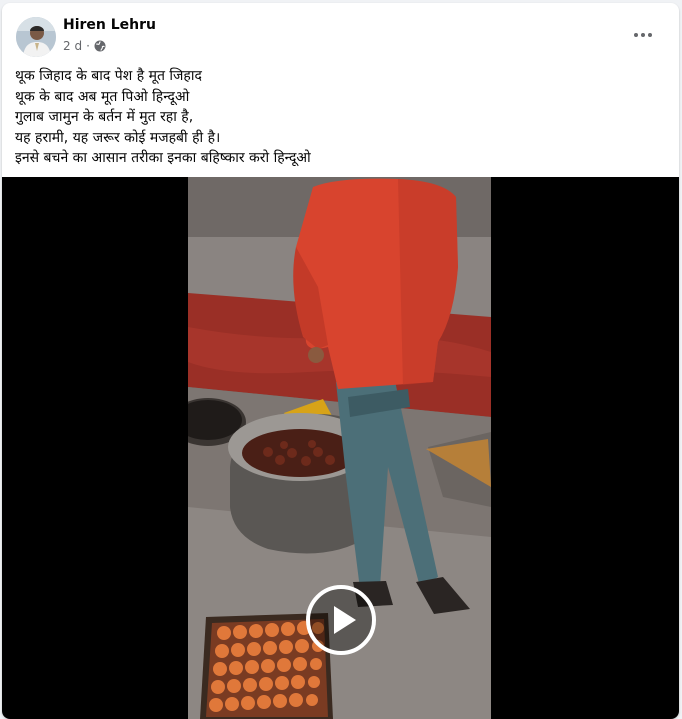 The width and height of the screenshot is (682, 719). Describe the element at coordinates (108, 76) in the screenshot. I see `caption-line: थूक जिहाद के बाद पेश है मूत जिहाद` at that location.